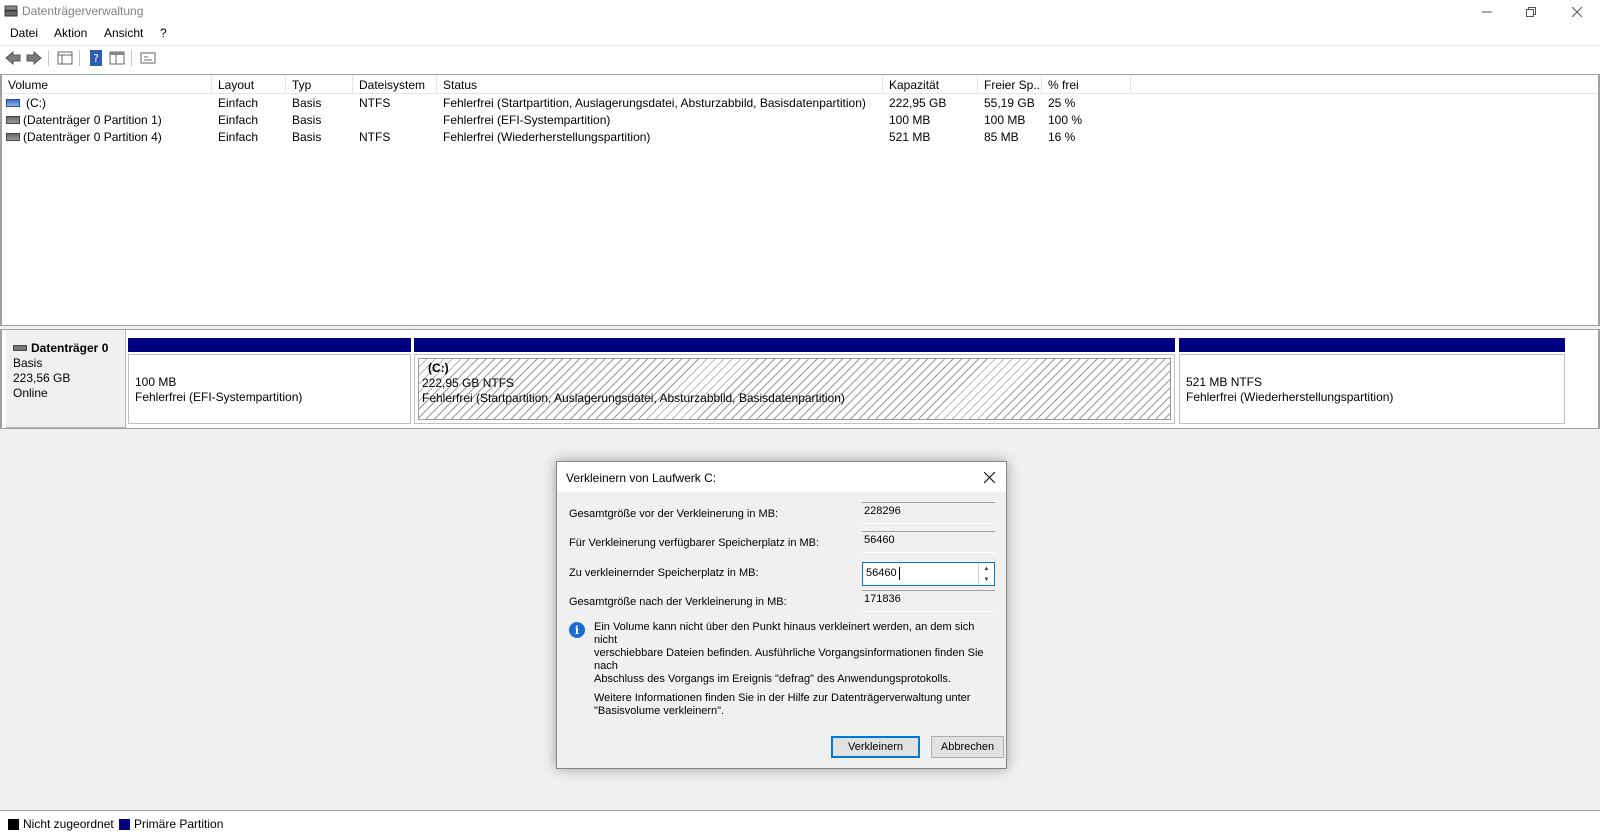 This screenshot has height=836, width=1600. What do you see at coordinates (179, 824) in the screenshot?
I see `legend-primary-label: Primäre Partition` at bounding box center [179, 824].